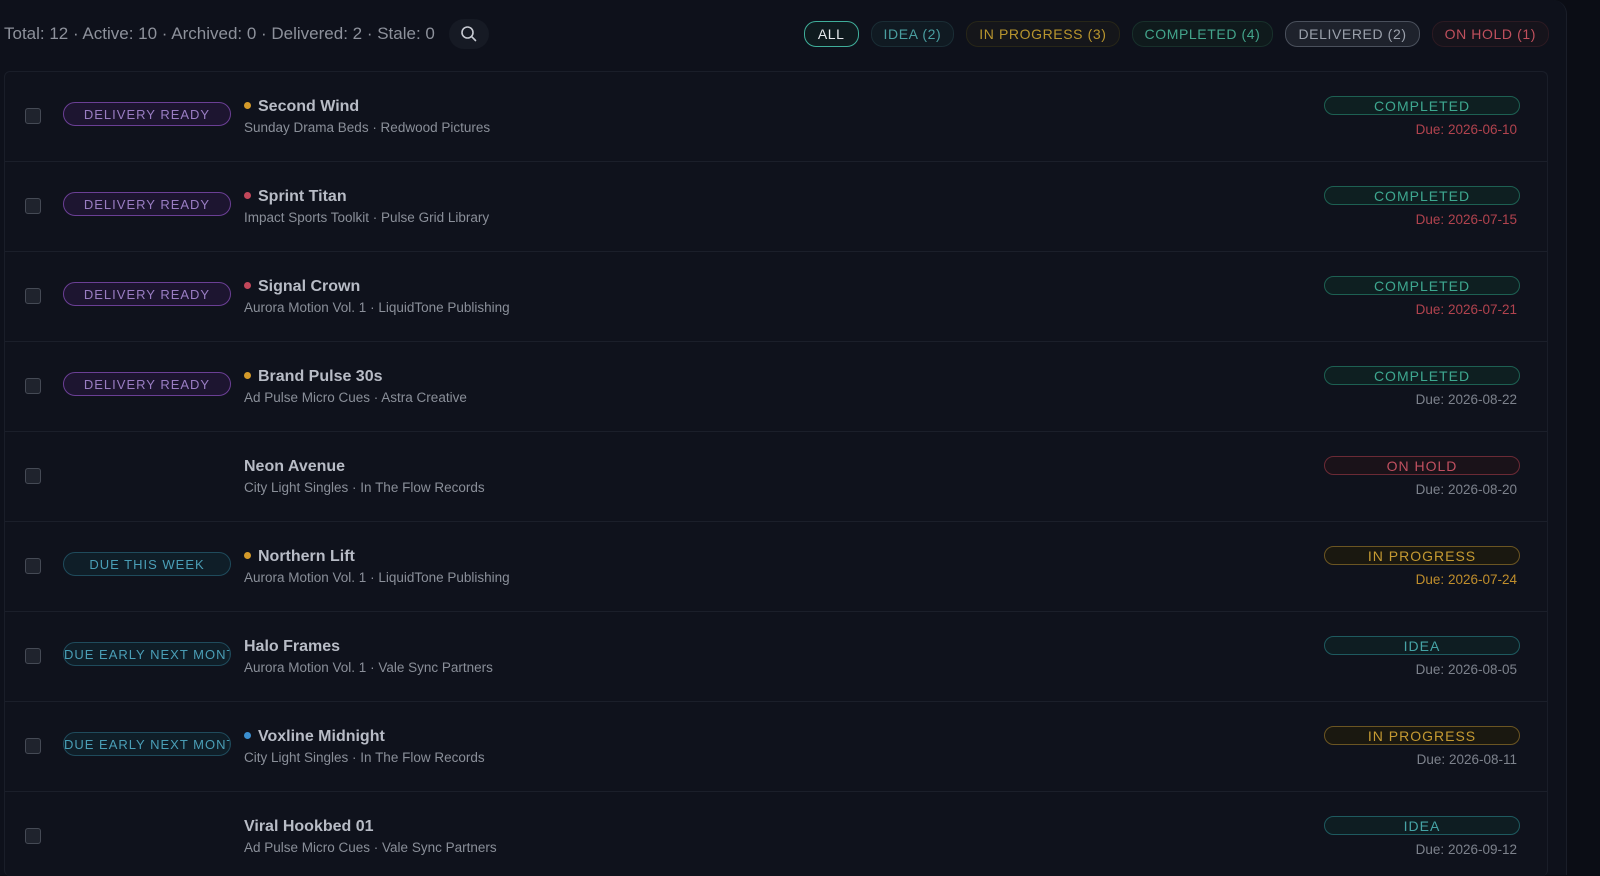 The height and width of the screenshot is (876, 1600). What do you see at coordinates (367, 127) in the screenshot?
I see `project-subtitle: Sunday Drama Beds · Redwood Pictures` at bounding box center [367, 127].